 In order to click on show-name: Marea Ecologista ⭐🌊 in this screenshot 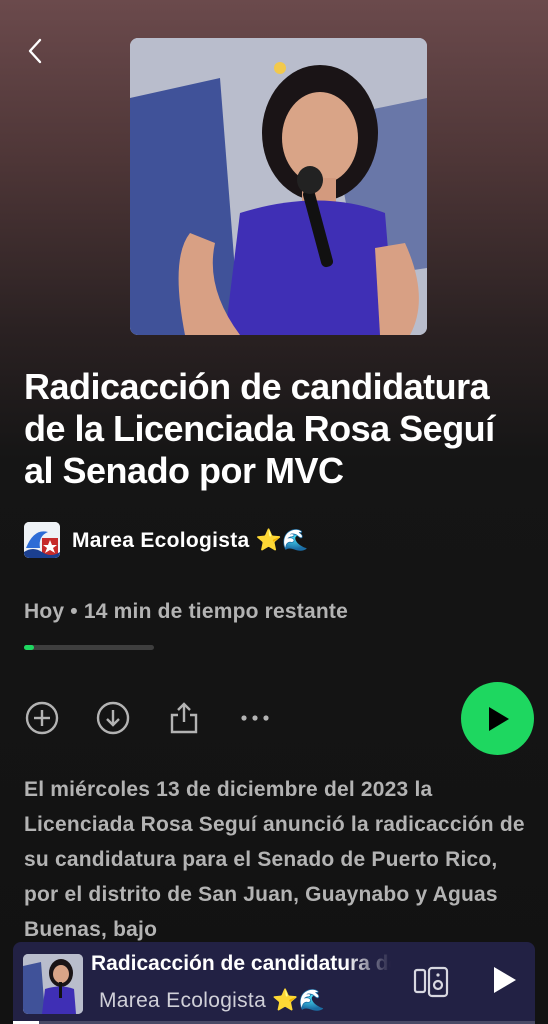, I will do `click(190, 539)`.